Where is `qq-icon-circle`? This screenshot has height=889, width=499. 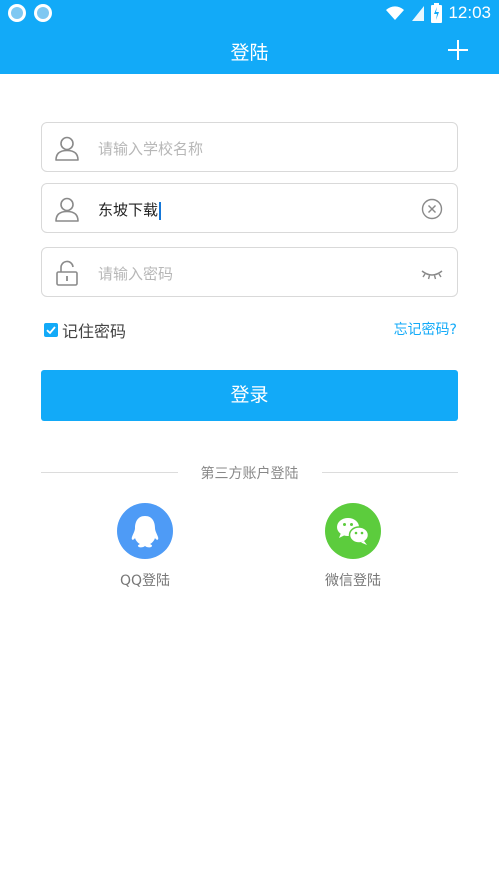
qq-icon-circle is located at coordinates (145, 531).